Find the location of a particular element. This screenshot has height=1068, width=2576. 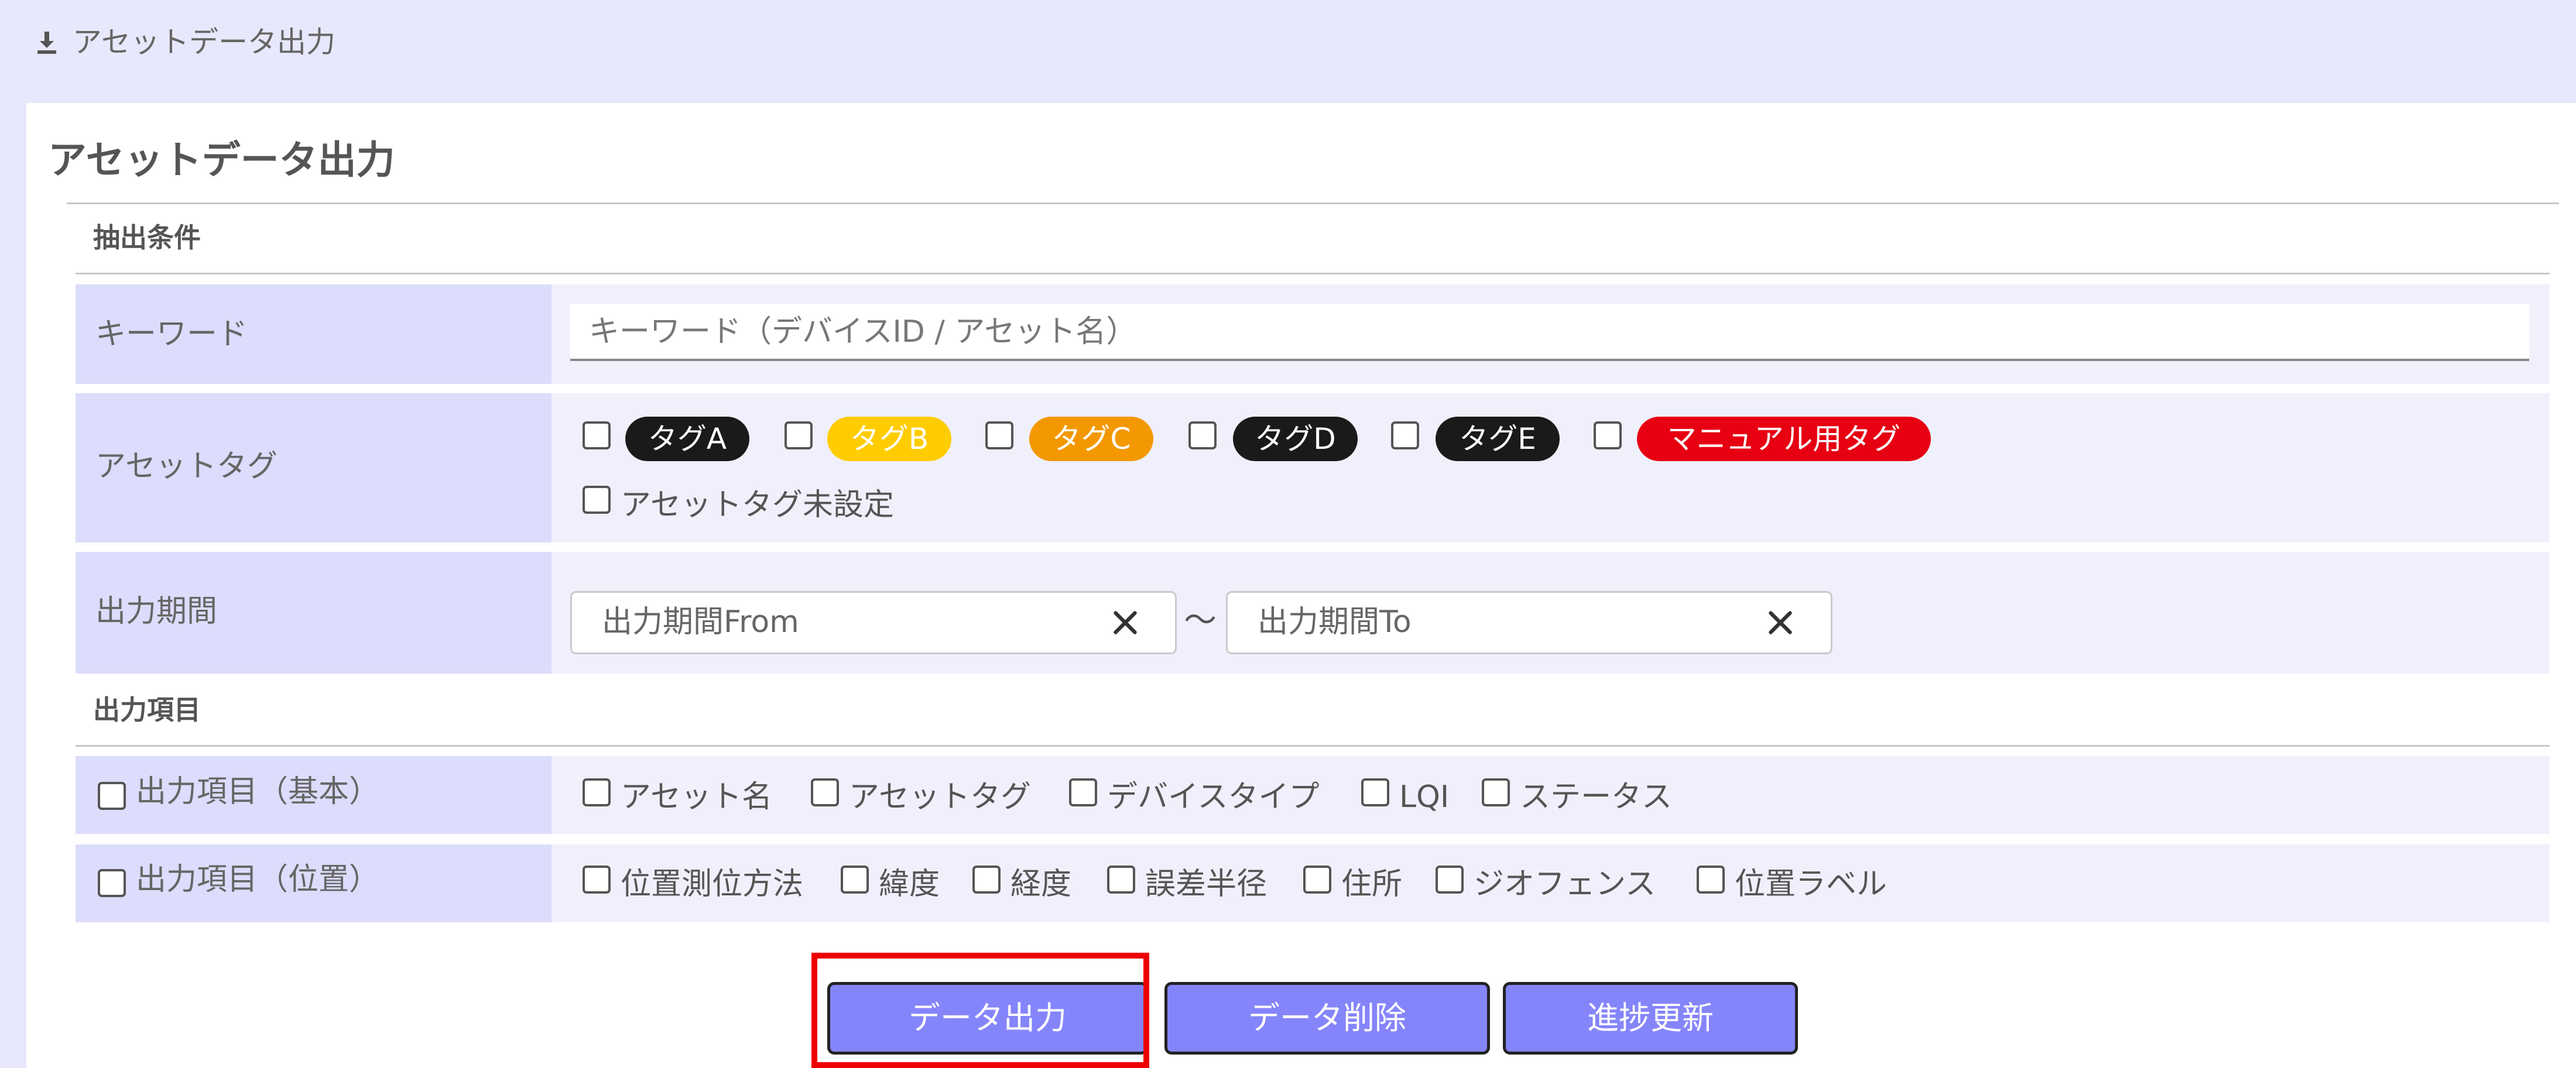

top-bar: アセットデータ出力 is located at coordinates (1288, 51).